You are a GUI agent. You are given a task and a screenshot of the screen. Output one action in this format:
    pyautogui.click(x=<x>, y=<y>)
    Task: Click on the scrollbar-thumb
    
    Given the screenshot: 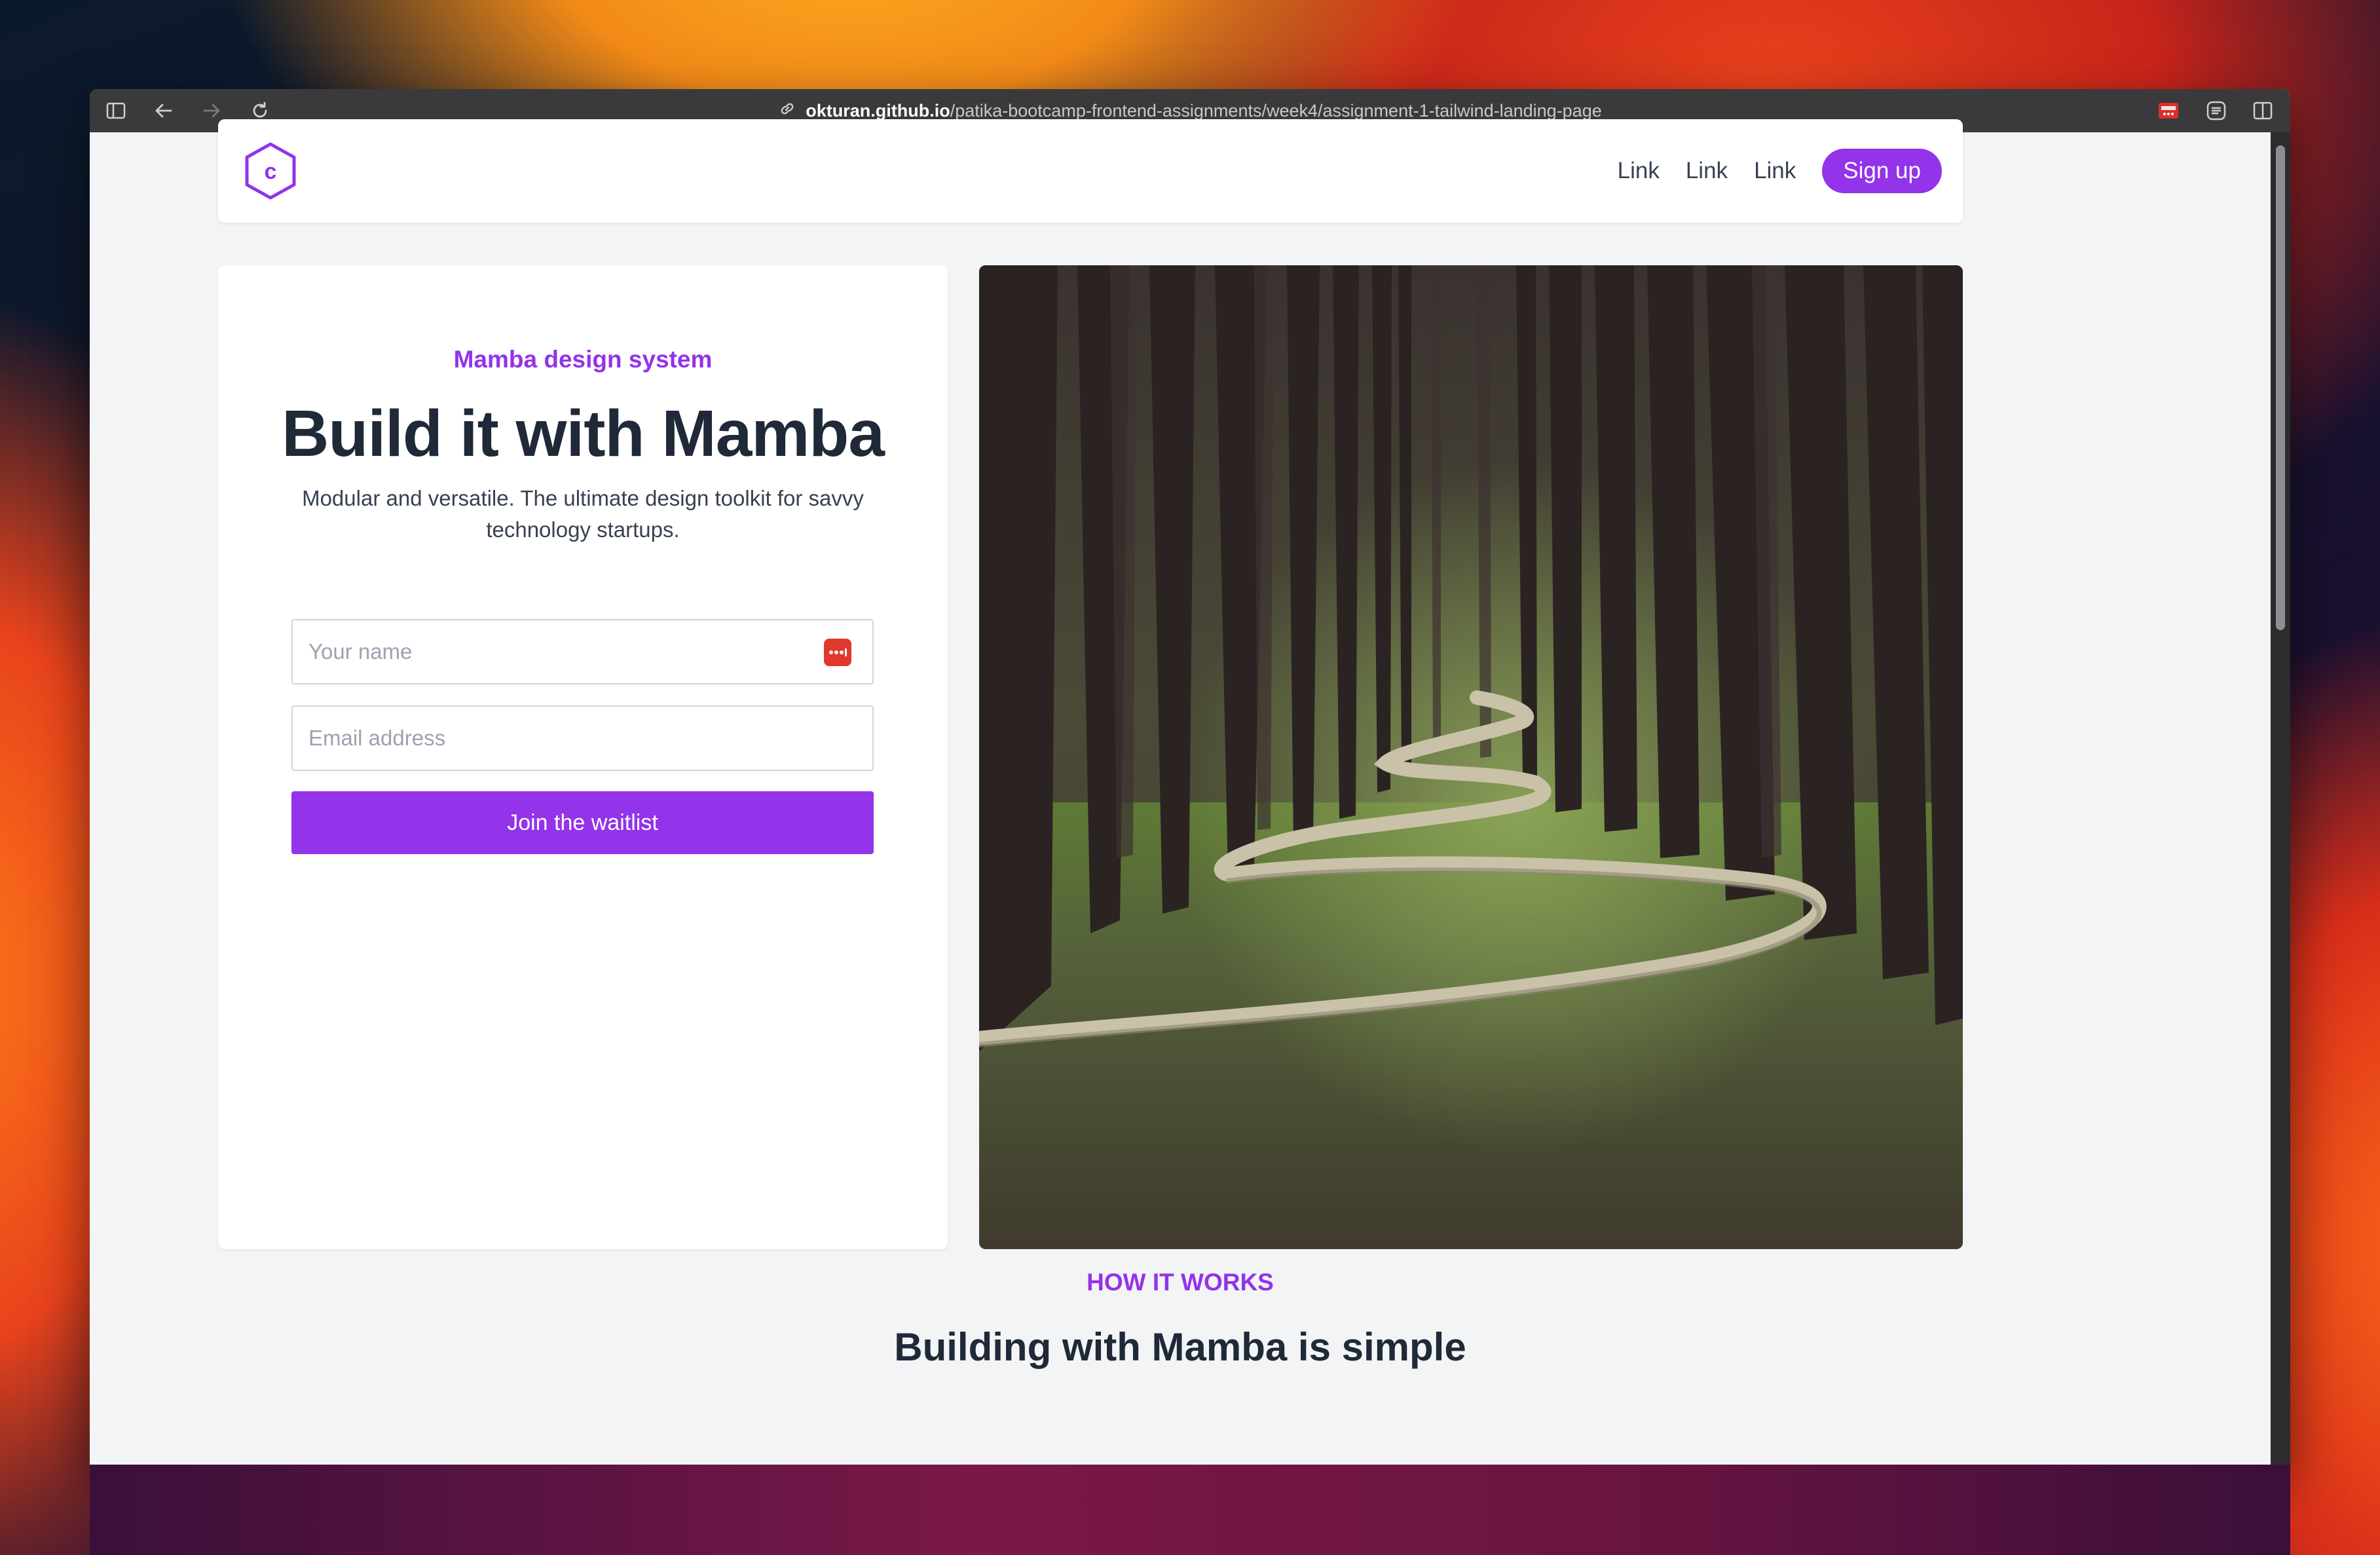 What is the action you would take?
    pyautogui.click(x=2280, y=388)
    